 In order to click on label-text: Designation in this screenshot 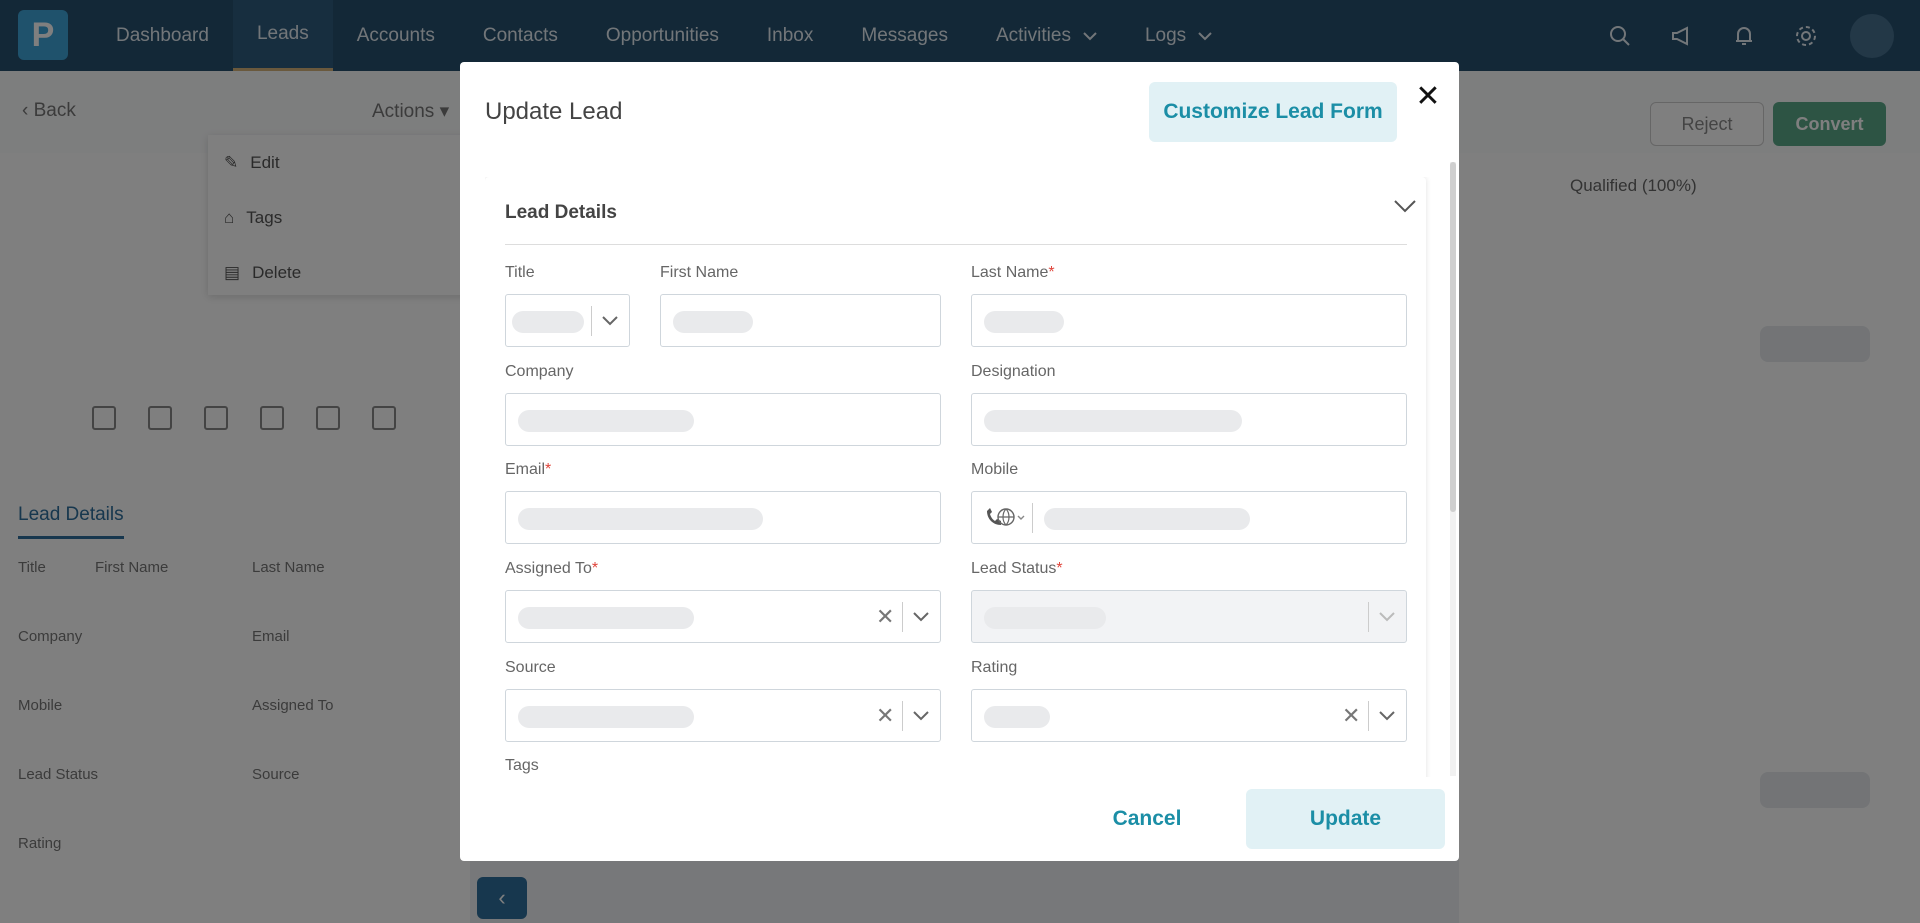, I will do `click(1013, 371)`.